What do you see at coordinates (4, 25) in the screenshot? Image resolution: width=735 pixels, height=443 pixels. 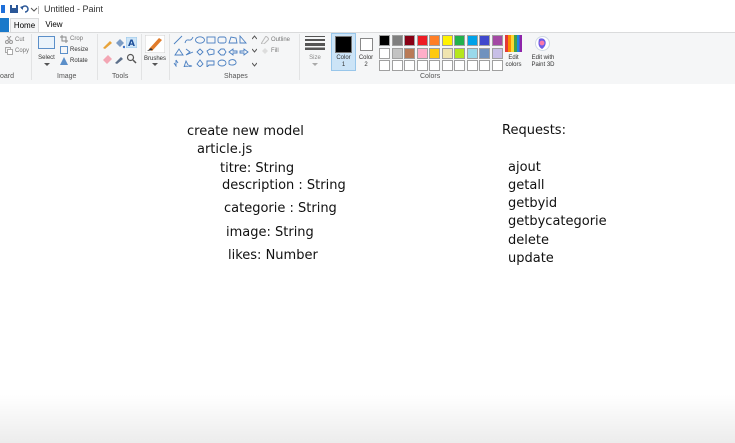 I see `tab-file` at bounding box center [4, 25].